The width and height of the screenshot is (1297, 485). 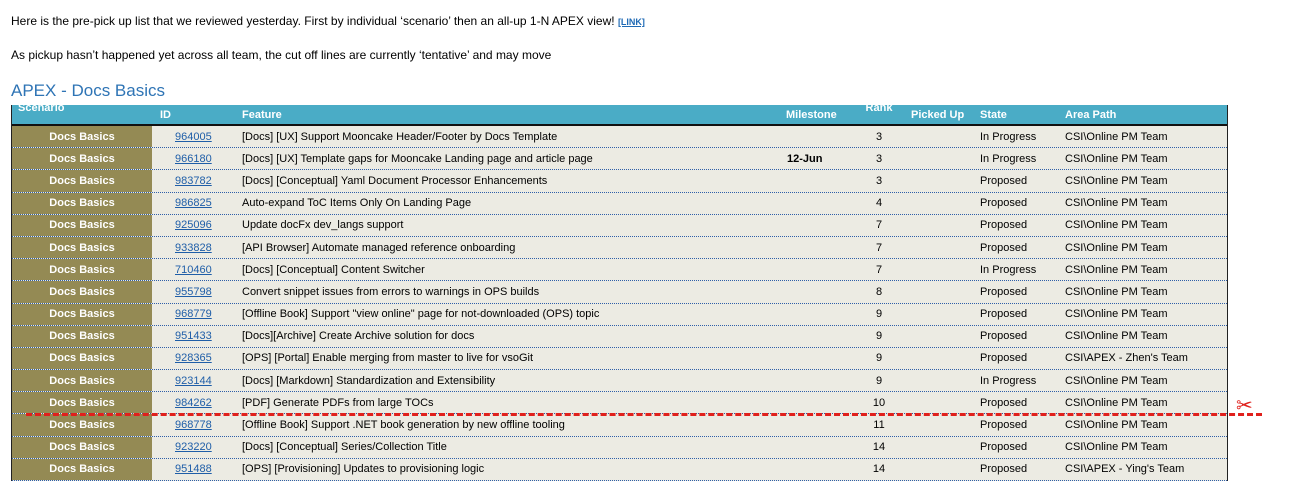 I want to click on id-cell: 964005, so click(x=193, y=137).